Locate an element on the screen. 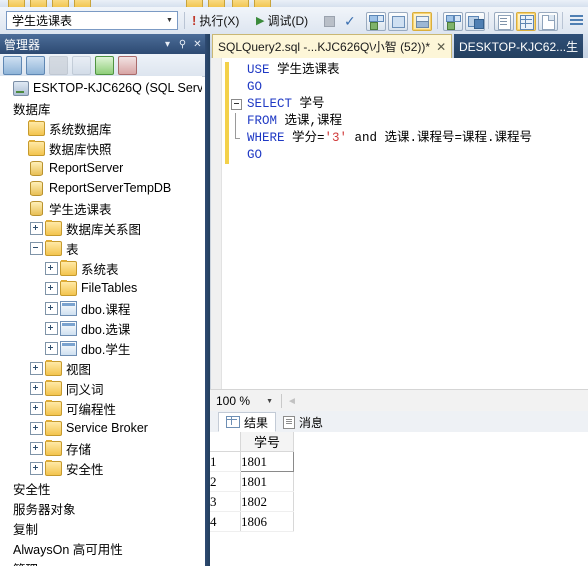  results-tab: 消息 is located at coordinates (303, 422).